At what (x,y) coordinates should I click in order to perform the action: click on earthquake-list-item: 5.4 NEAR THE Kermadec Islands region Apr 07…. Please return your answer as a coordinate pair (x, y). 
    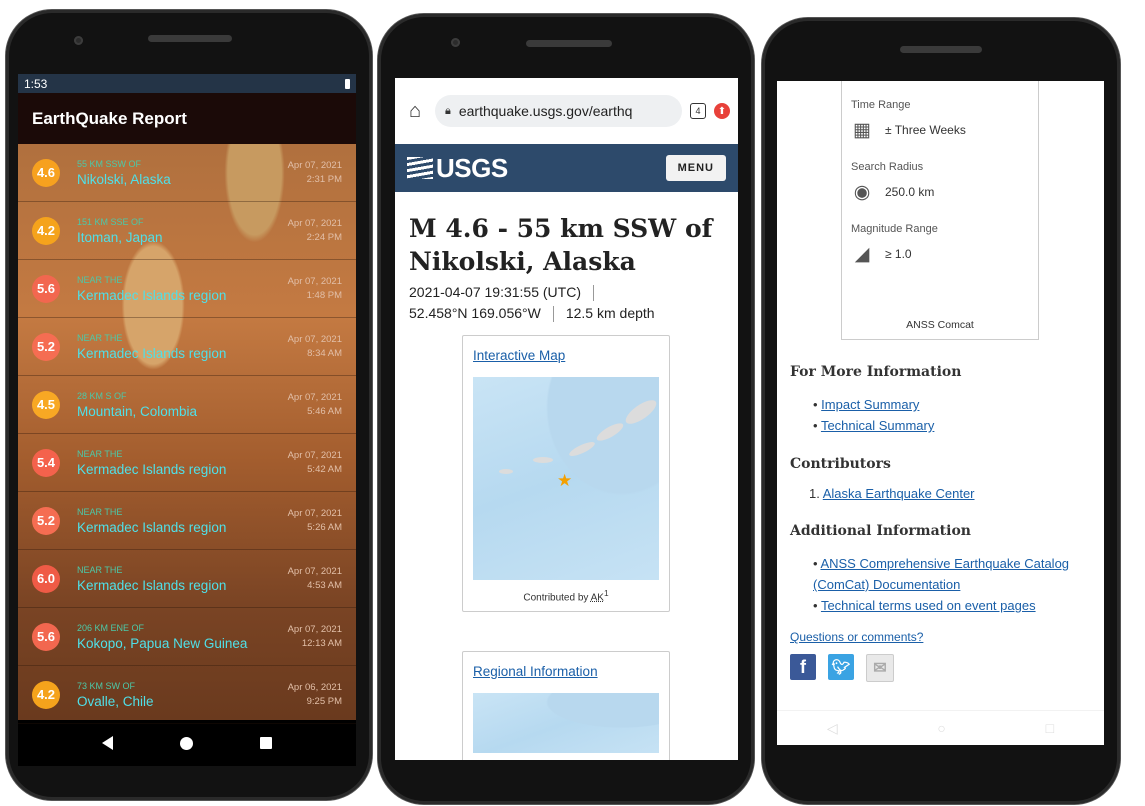
    Looking at the image, I should click on (187, 463).